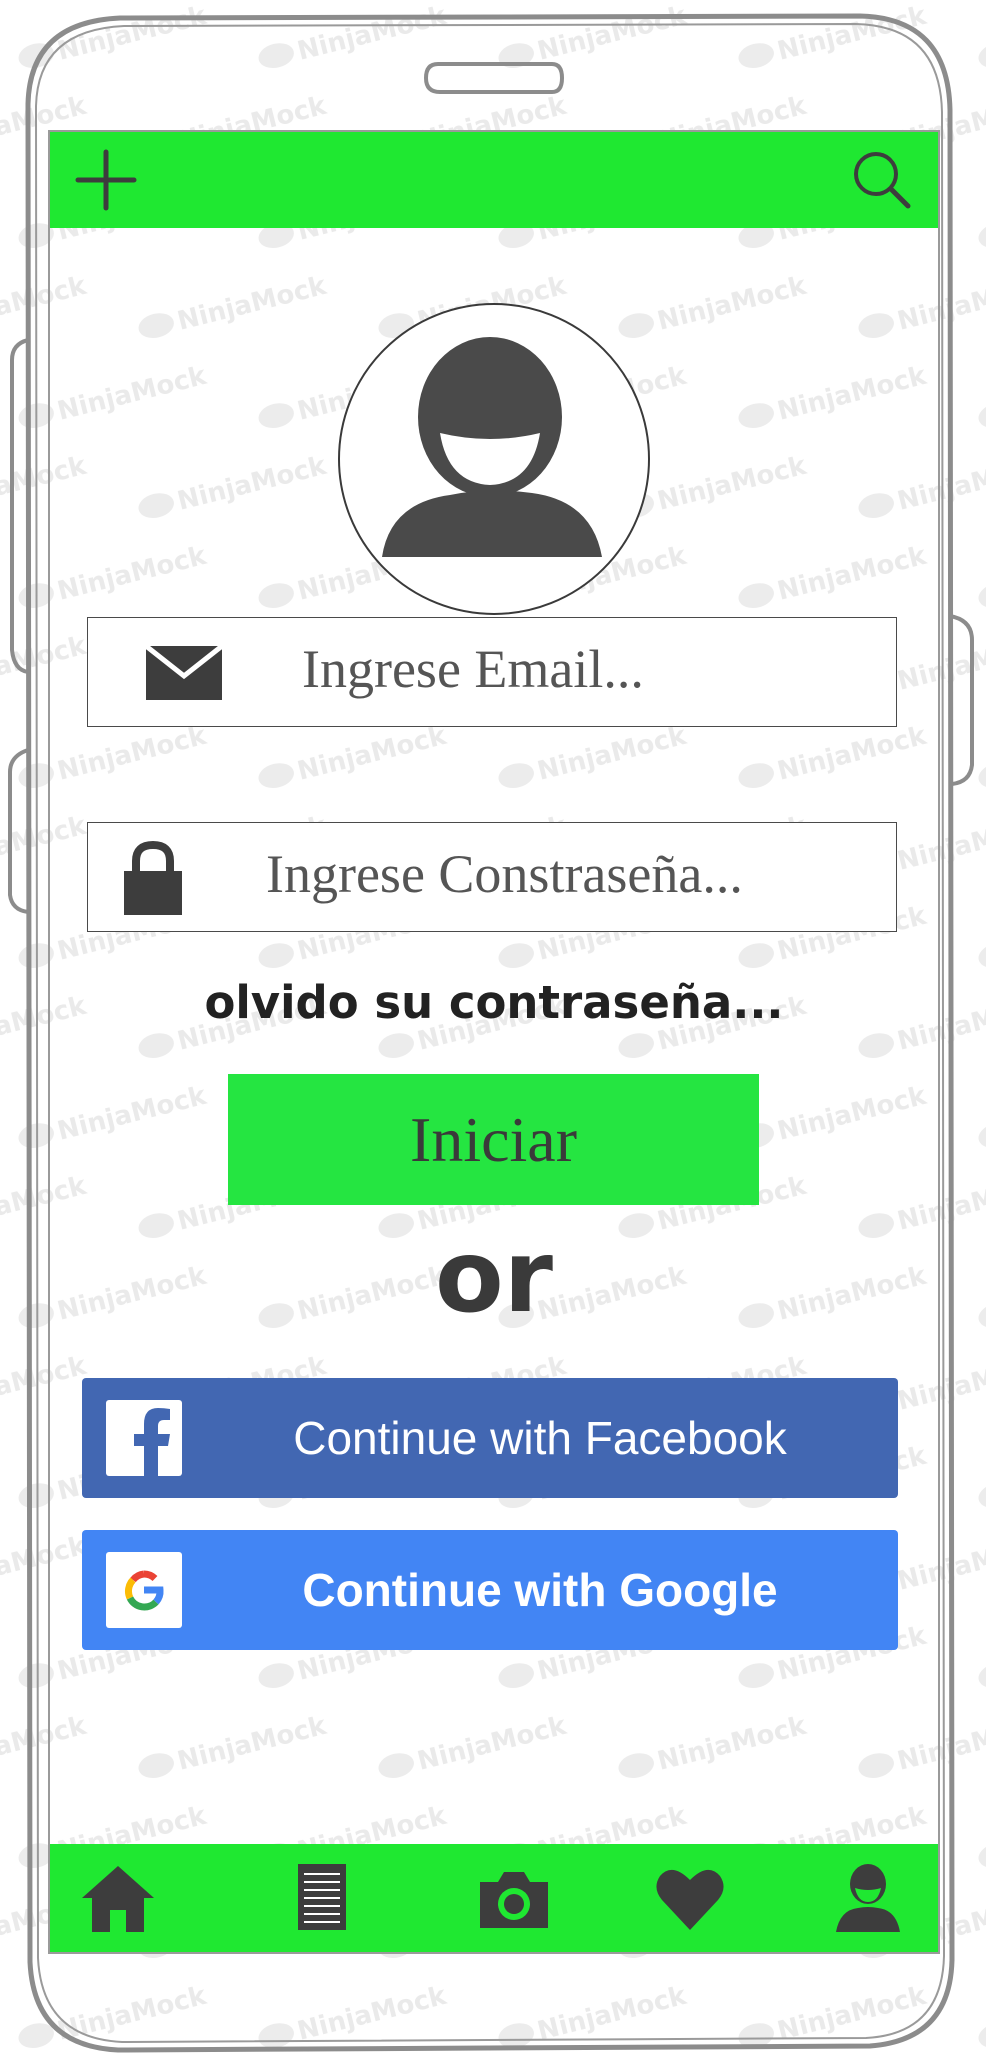 Image resolution: width=986 pixels, height=2057 pixels. I want to click on google-login-button: Continue with Google, so click(490, 1590).